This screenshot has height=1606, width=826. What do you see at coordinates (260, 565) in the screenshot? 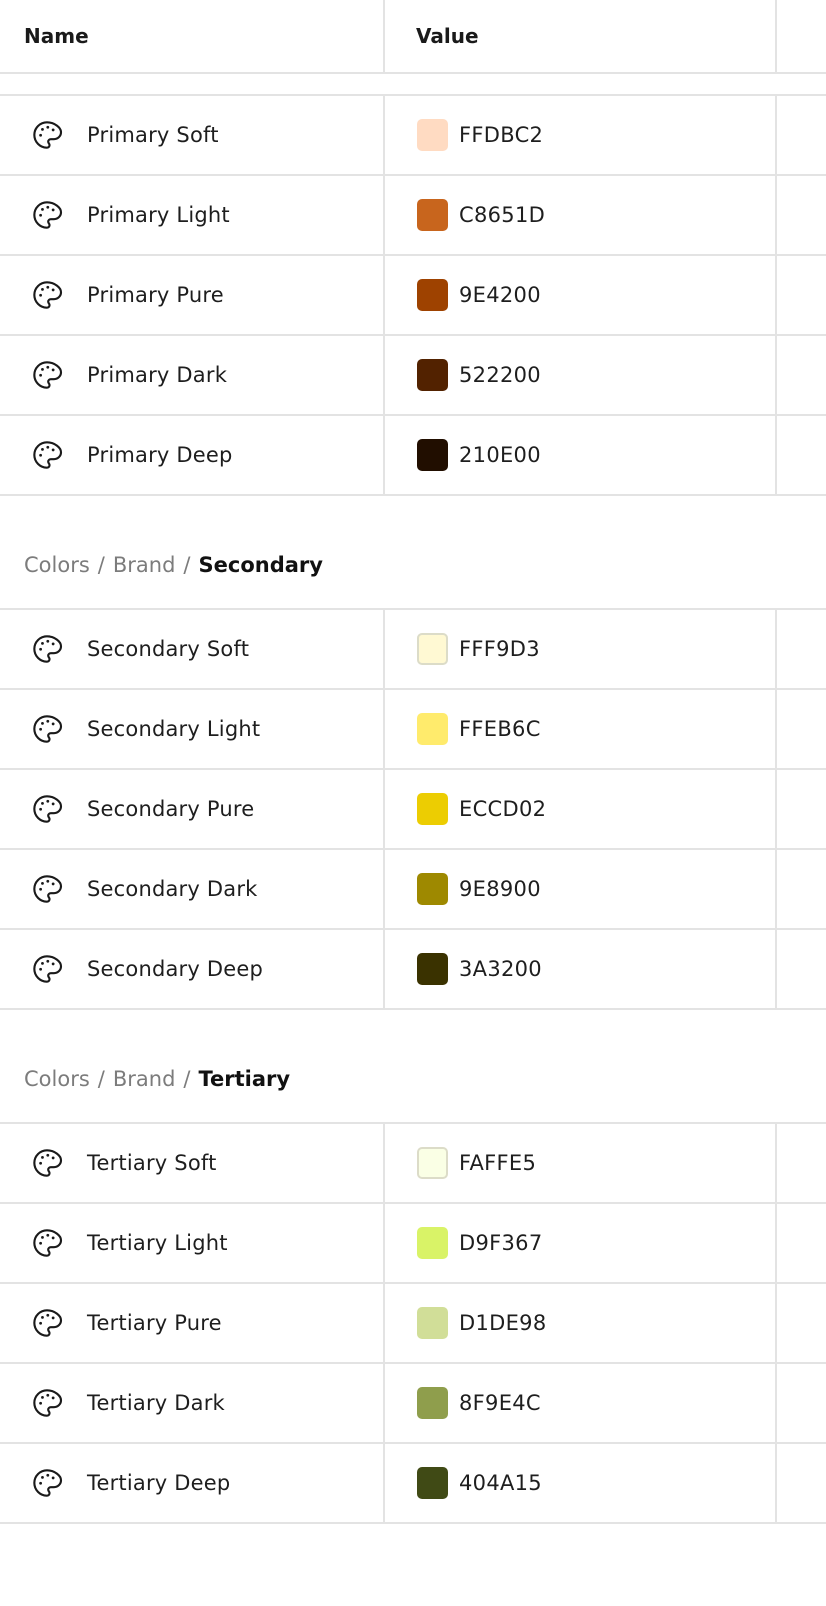
I see `breadcrumb-current: Secondary` at bounding box center [260, 565].